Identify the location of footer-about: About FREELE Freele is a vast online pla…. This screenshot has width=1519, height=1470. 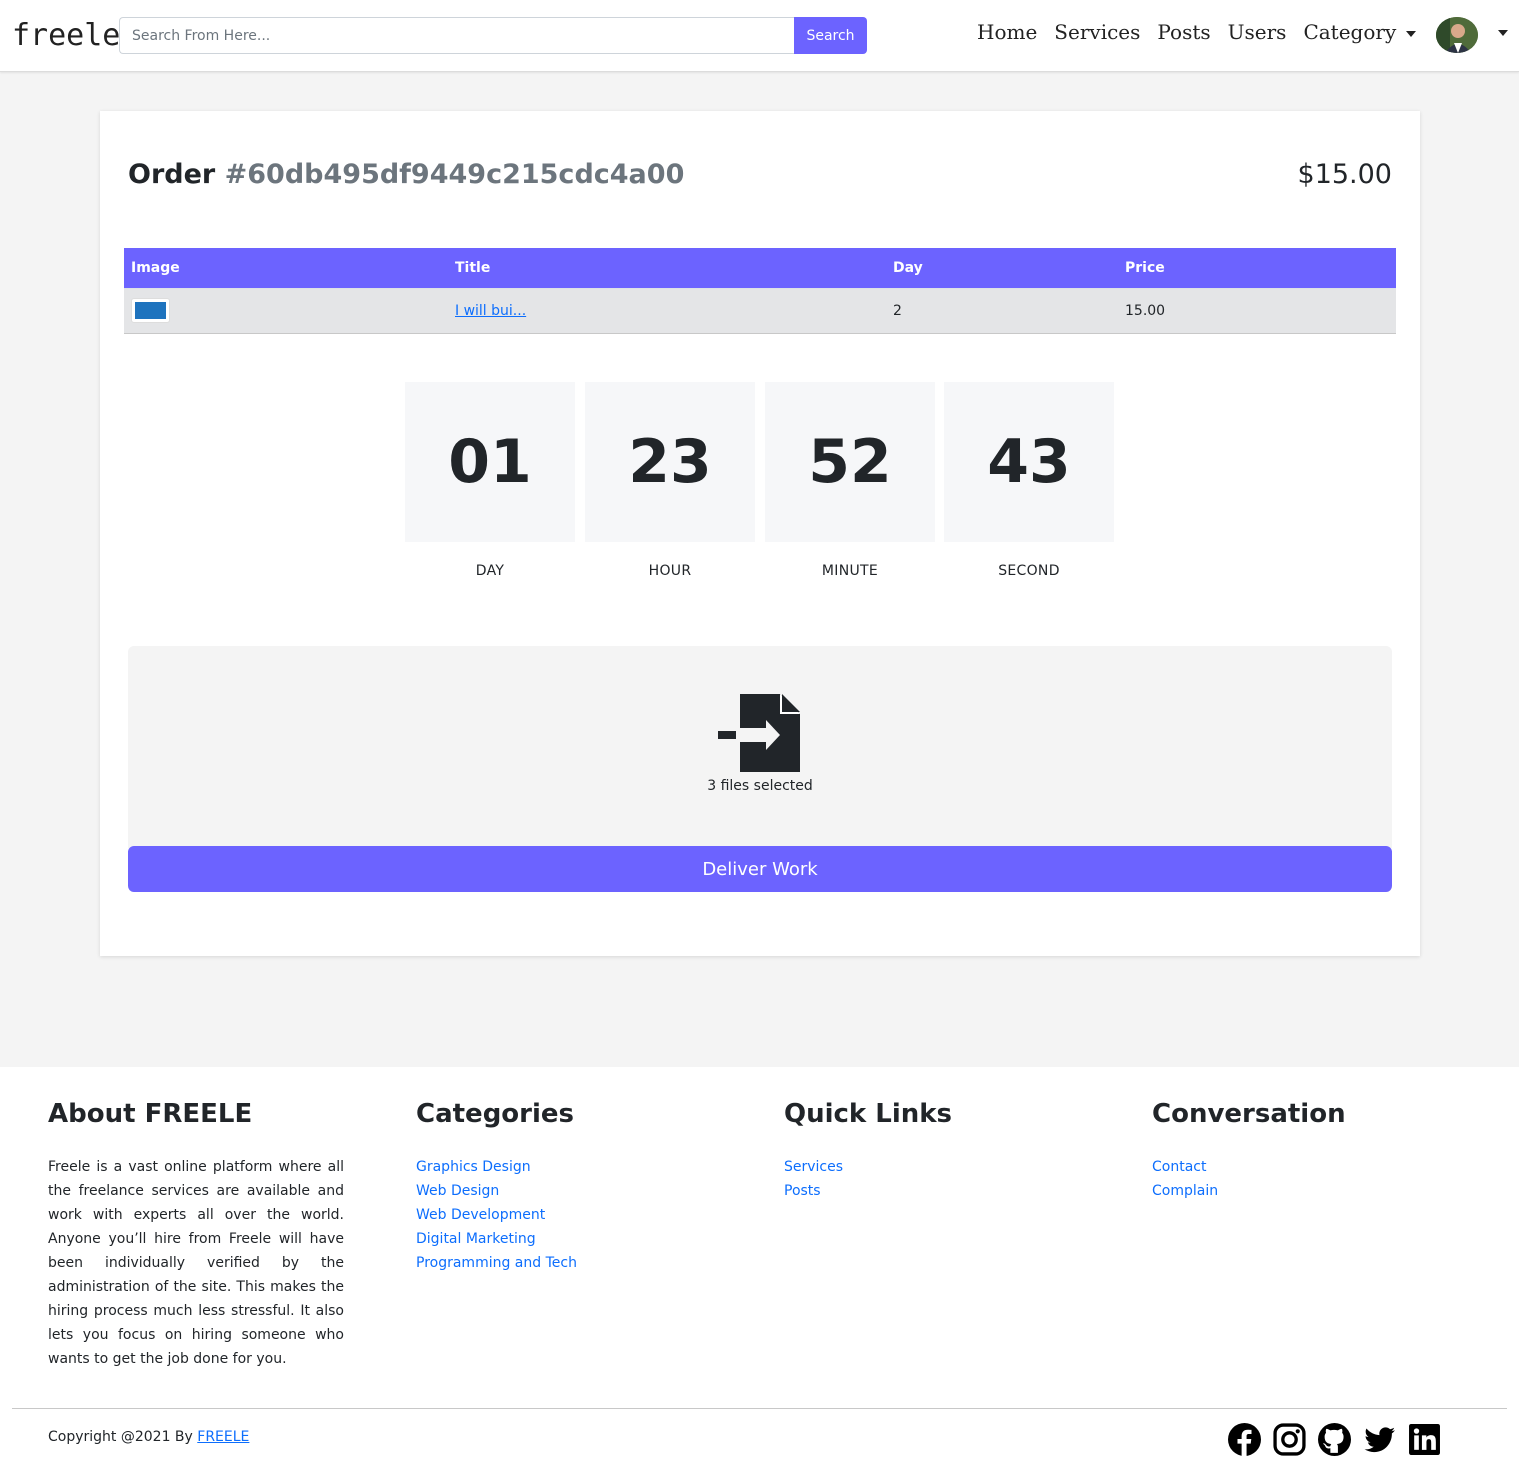
(196, 1235).